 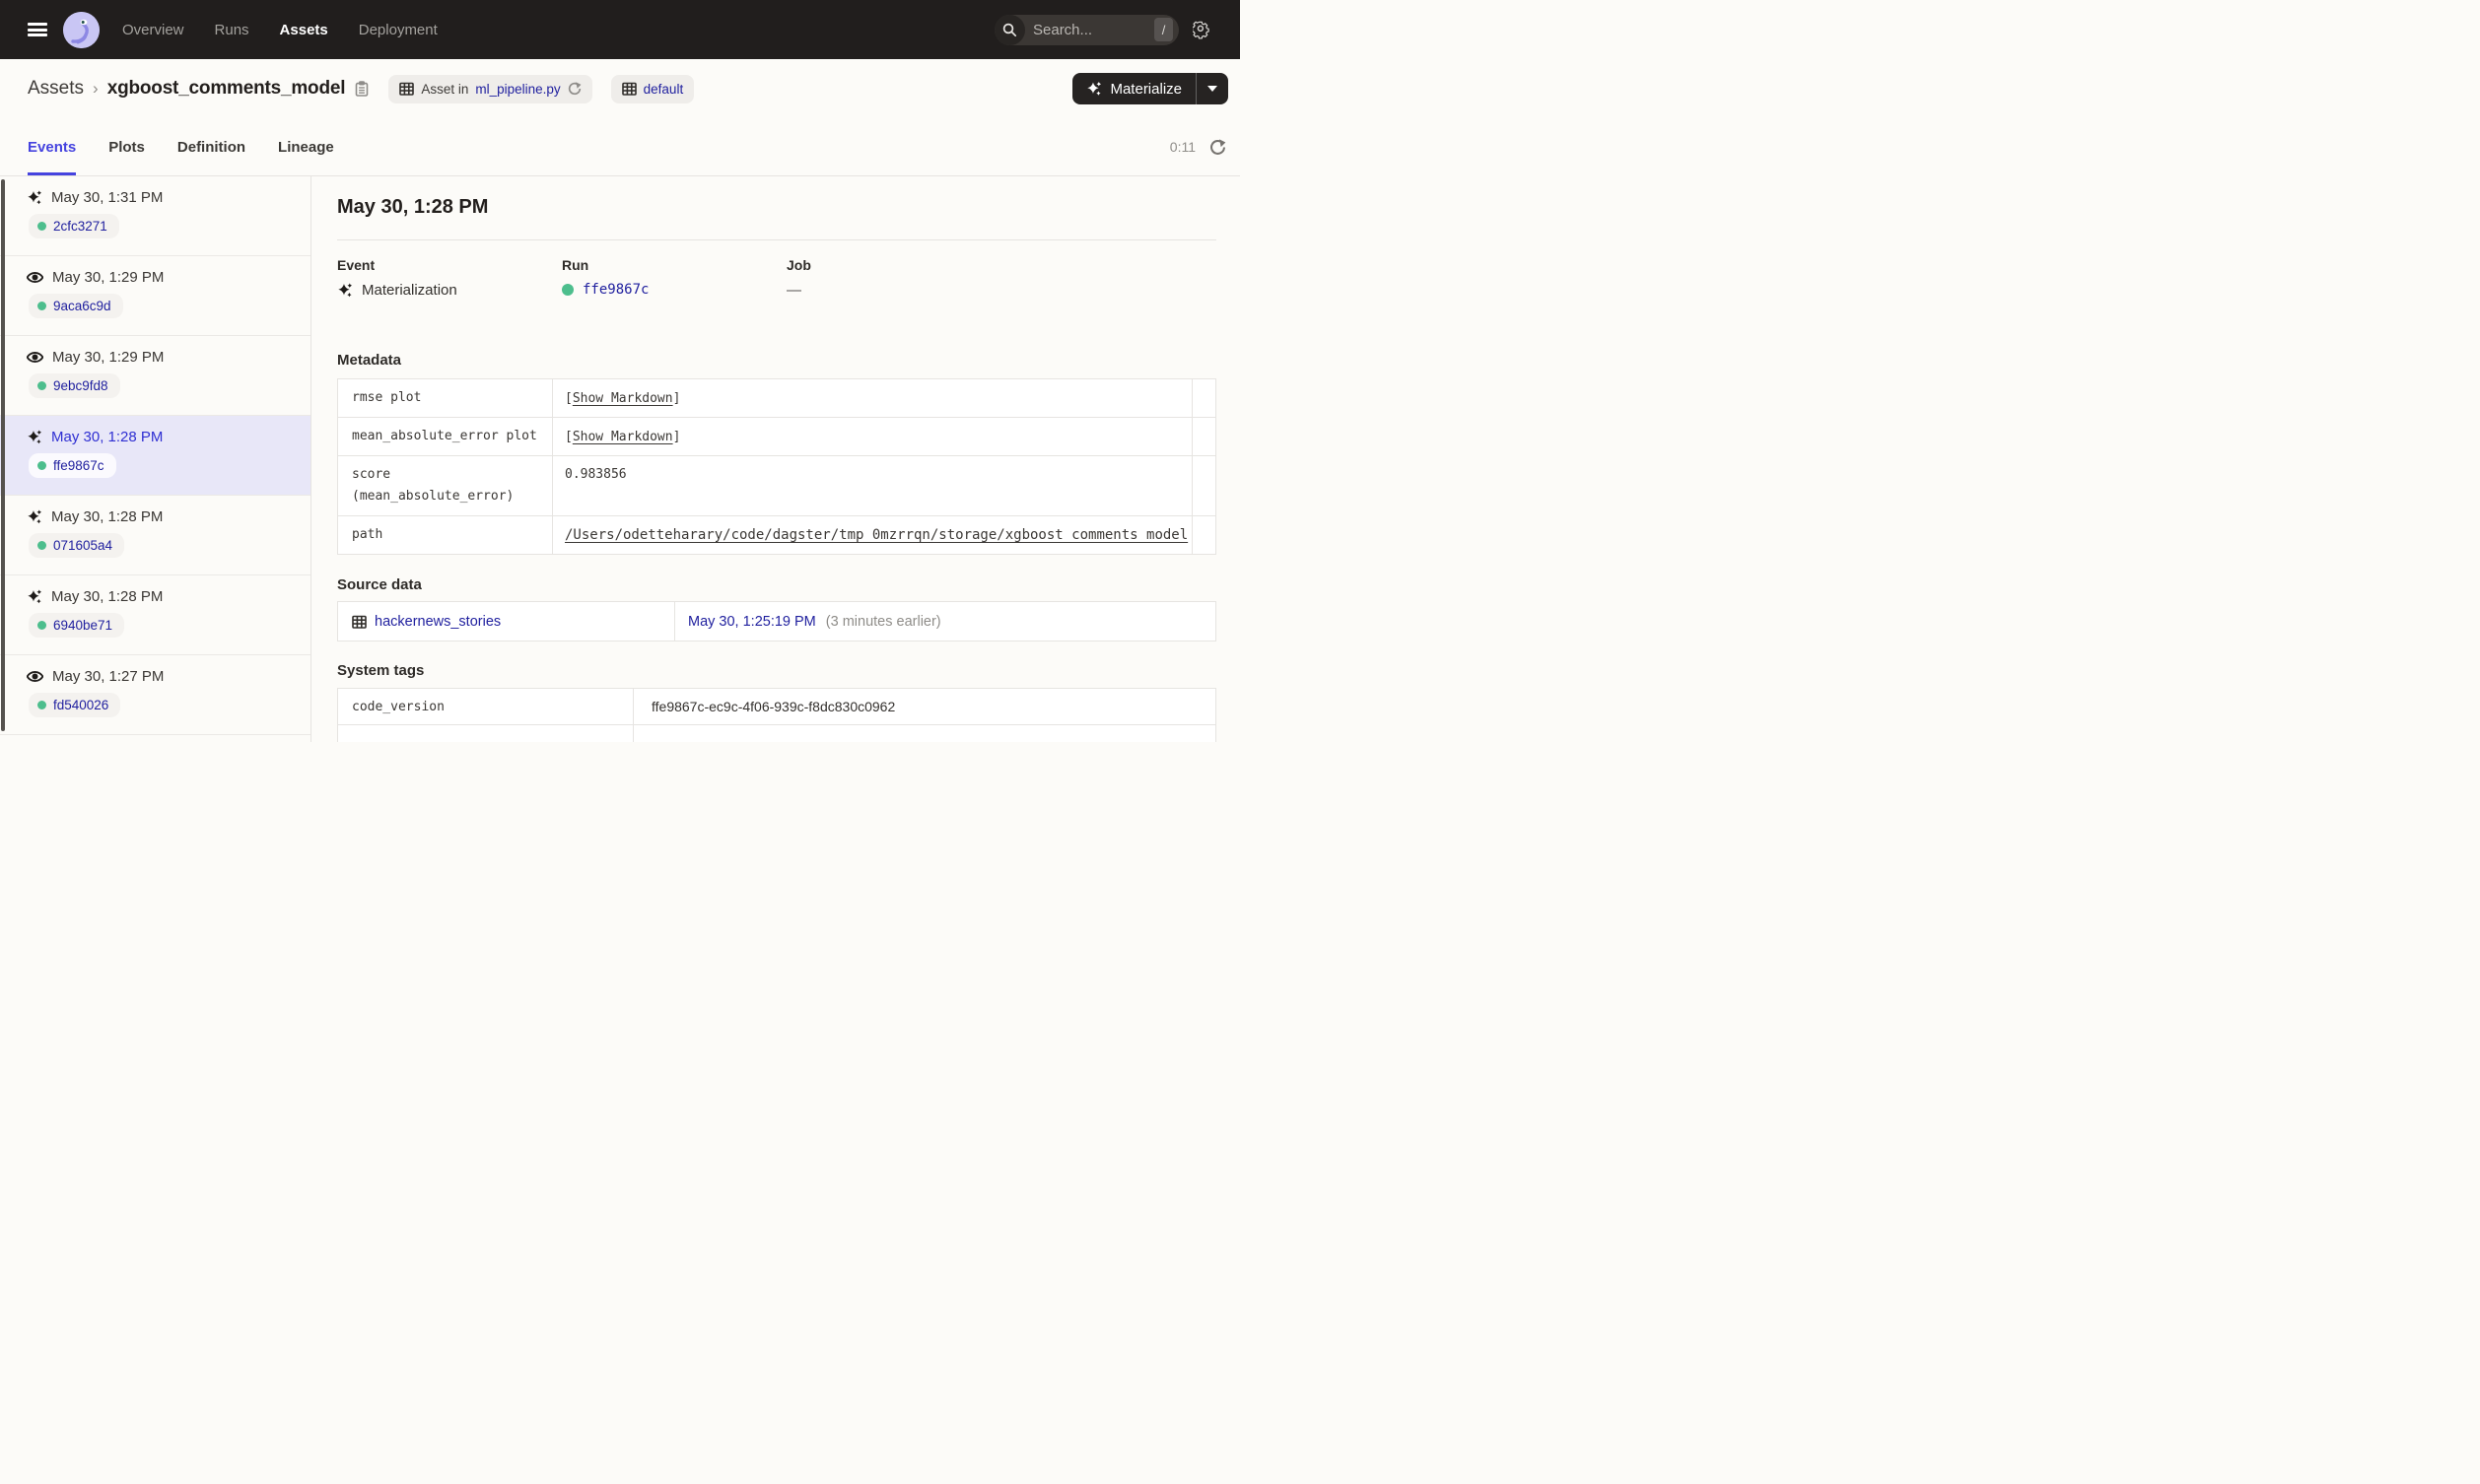 I want to click on source-data-heading: Source data, so click(x=379, y=585).